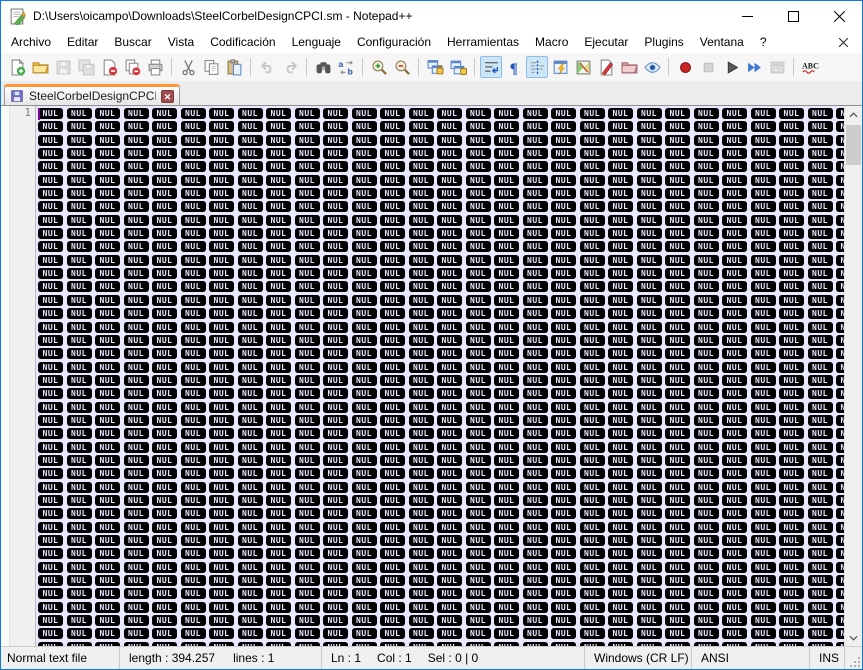 The height and width of the screenshot is (670, 863). What do you see at coordinates (853, 114) in the screenshot?
I see `scroll-up-arrow-icon` at bounding box center [853, 114].